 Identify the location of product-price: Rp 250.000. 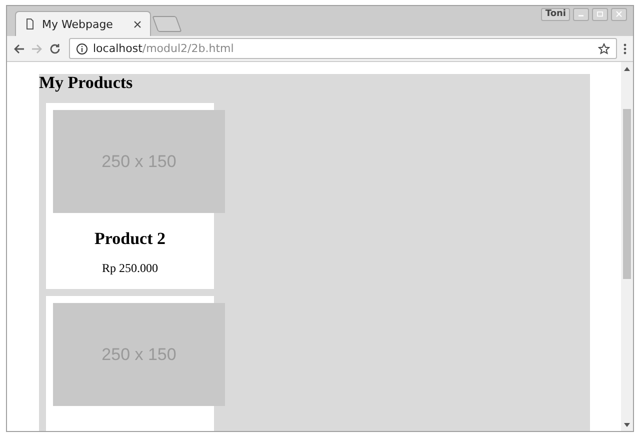
(129, 268).